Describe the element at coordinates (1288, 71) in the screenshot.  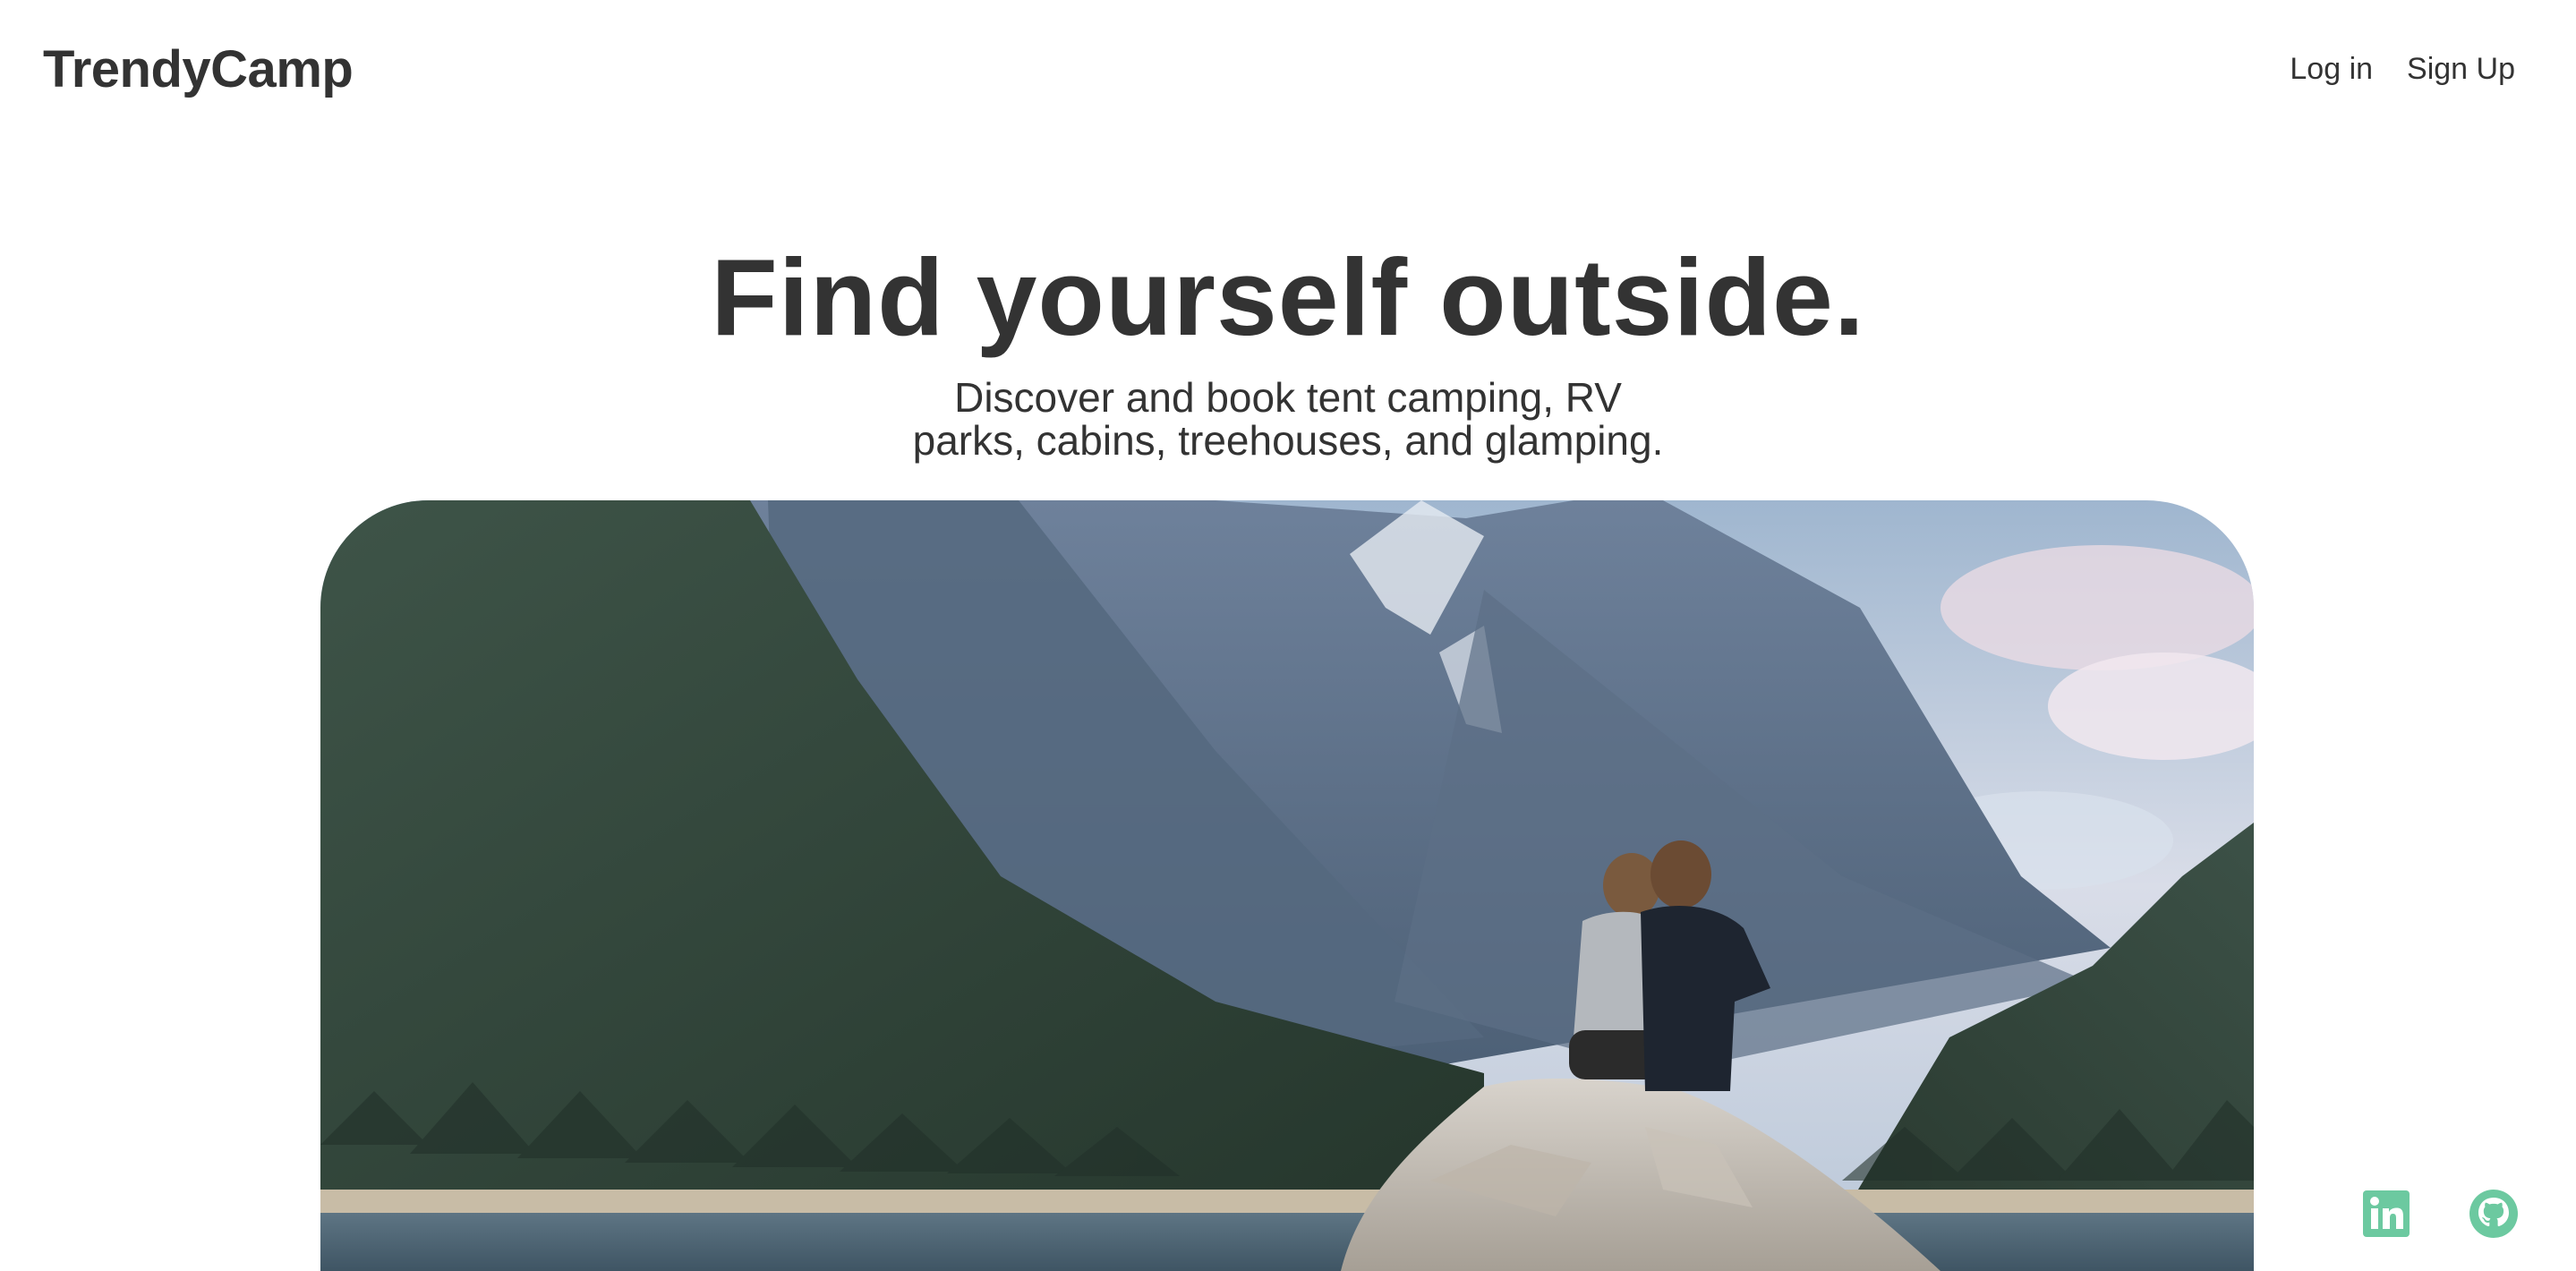
I see `site-header: TrendyCamp Log in Sign Up` at that location.